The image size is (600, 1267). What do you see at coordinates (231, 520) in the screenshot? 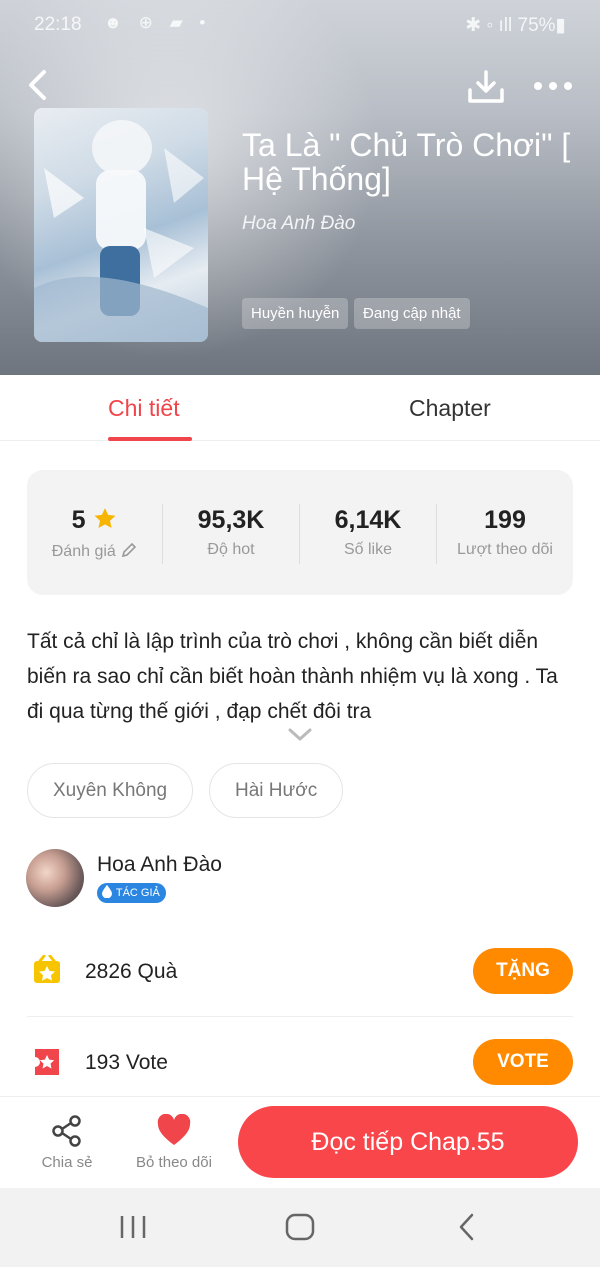
I see `hot-value: 95,3K` at bounding box center [231, 520].